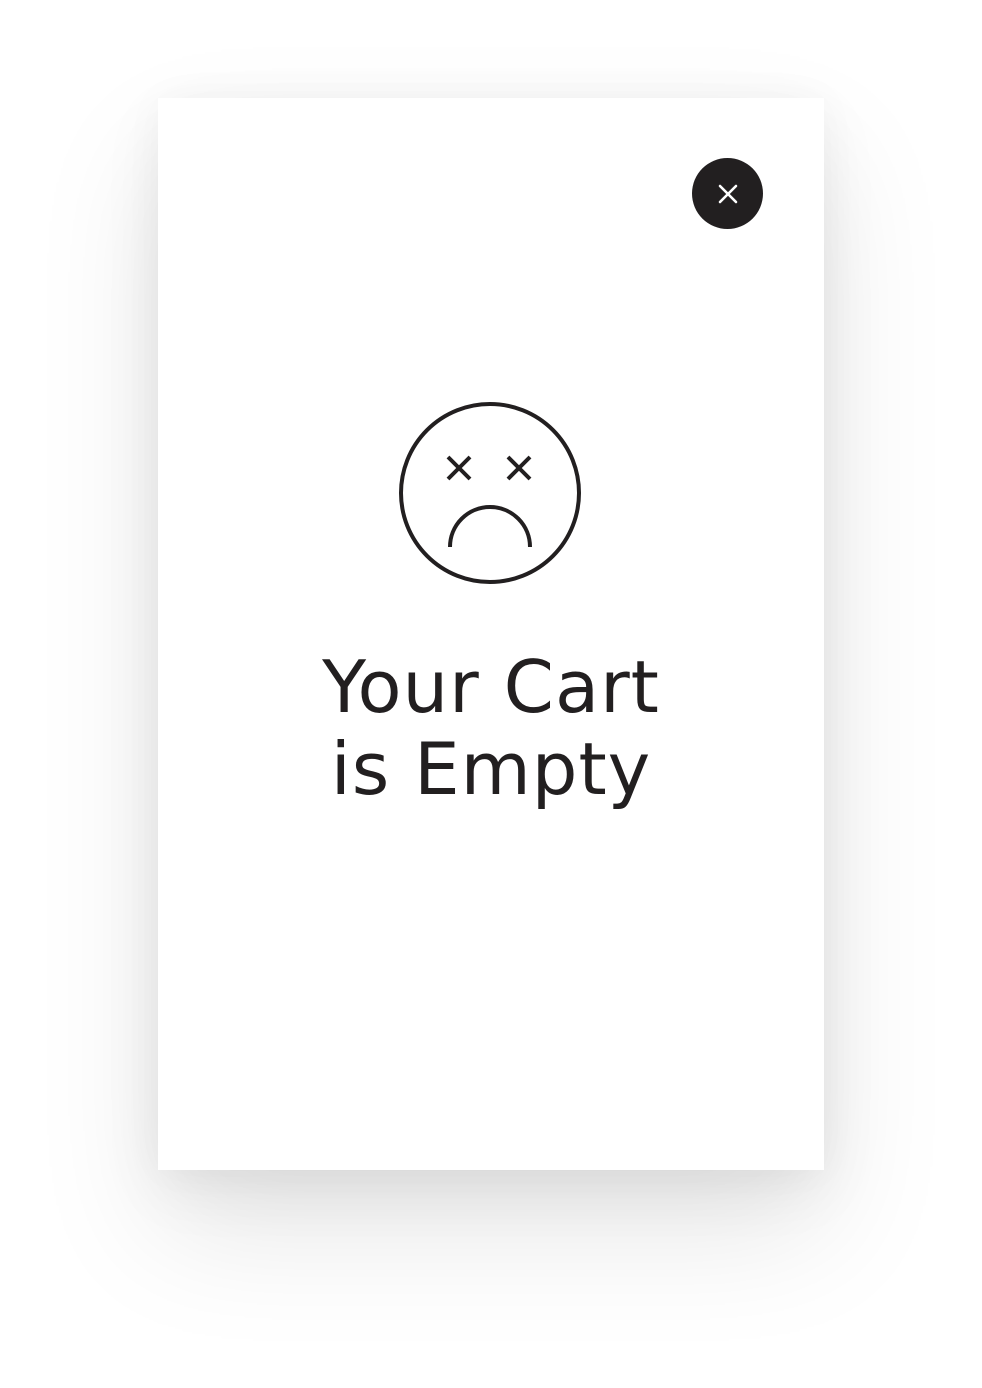 The width and height of the screenshot is (982, 1388). What do you see at coordinates (491, 687) in the screenshot?
I see `empty-cart-title-line-1: Your Cart` at bounding box center [491, 687].